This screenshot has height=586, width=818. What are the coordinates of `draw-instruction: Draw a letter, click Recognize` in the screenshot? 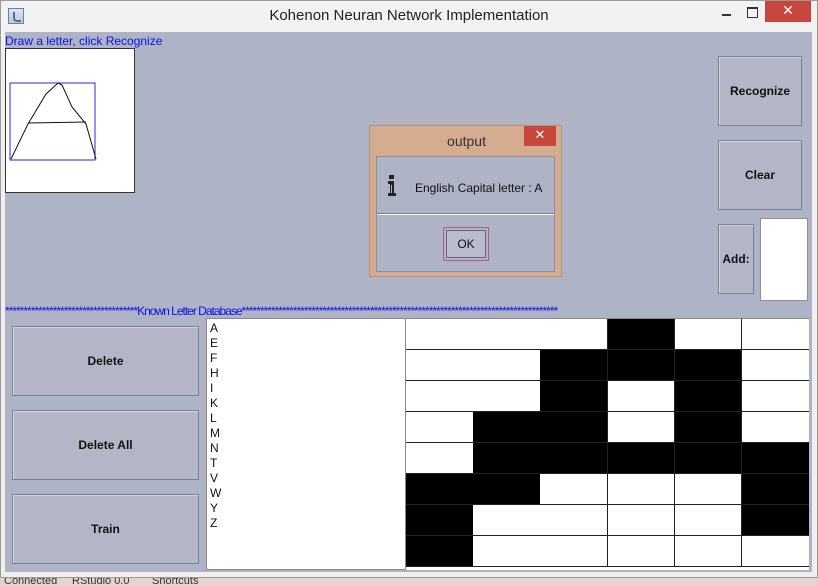 It's located at (84, 41).